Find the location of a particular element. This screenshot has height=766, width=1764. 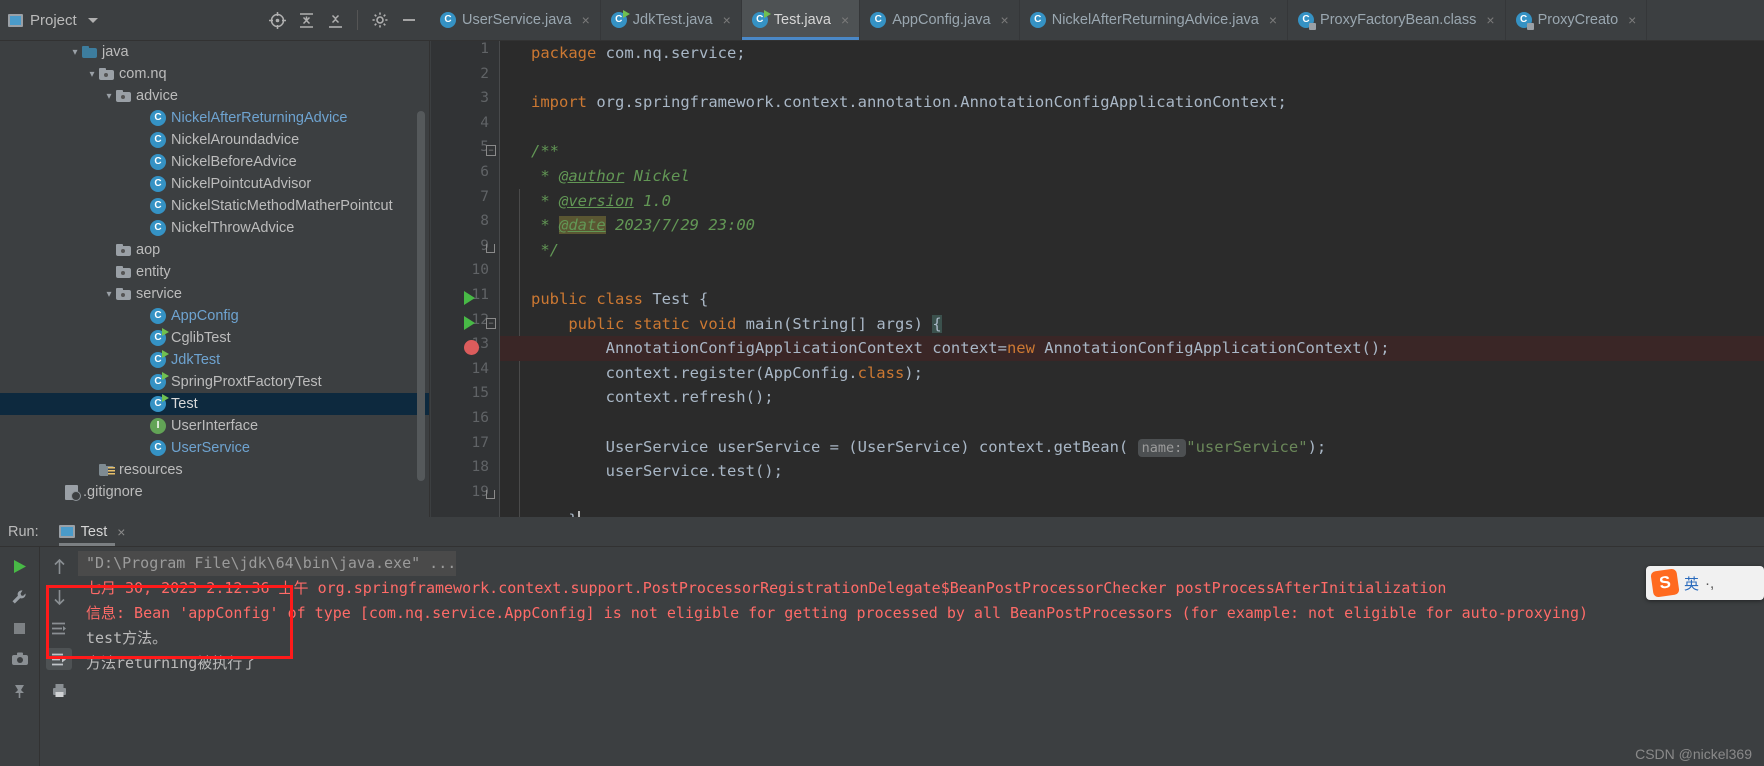

tree-item-userservice: C UserService is located at coordinates (214, 448).